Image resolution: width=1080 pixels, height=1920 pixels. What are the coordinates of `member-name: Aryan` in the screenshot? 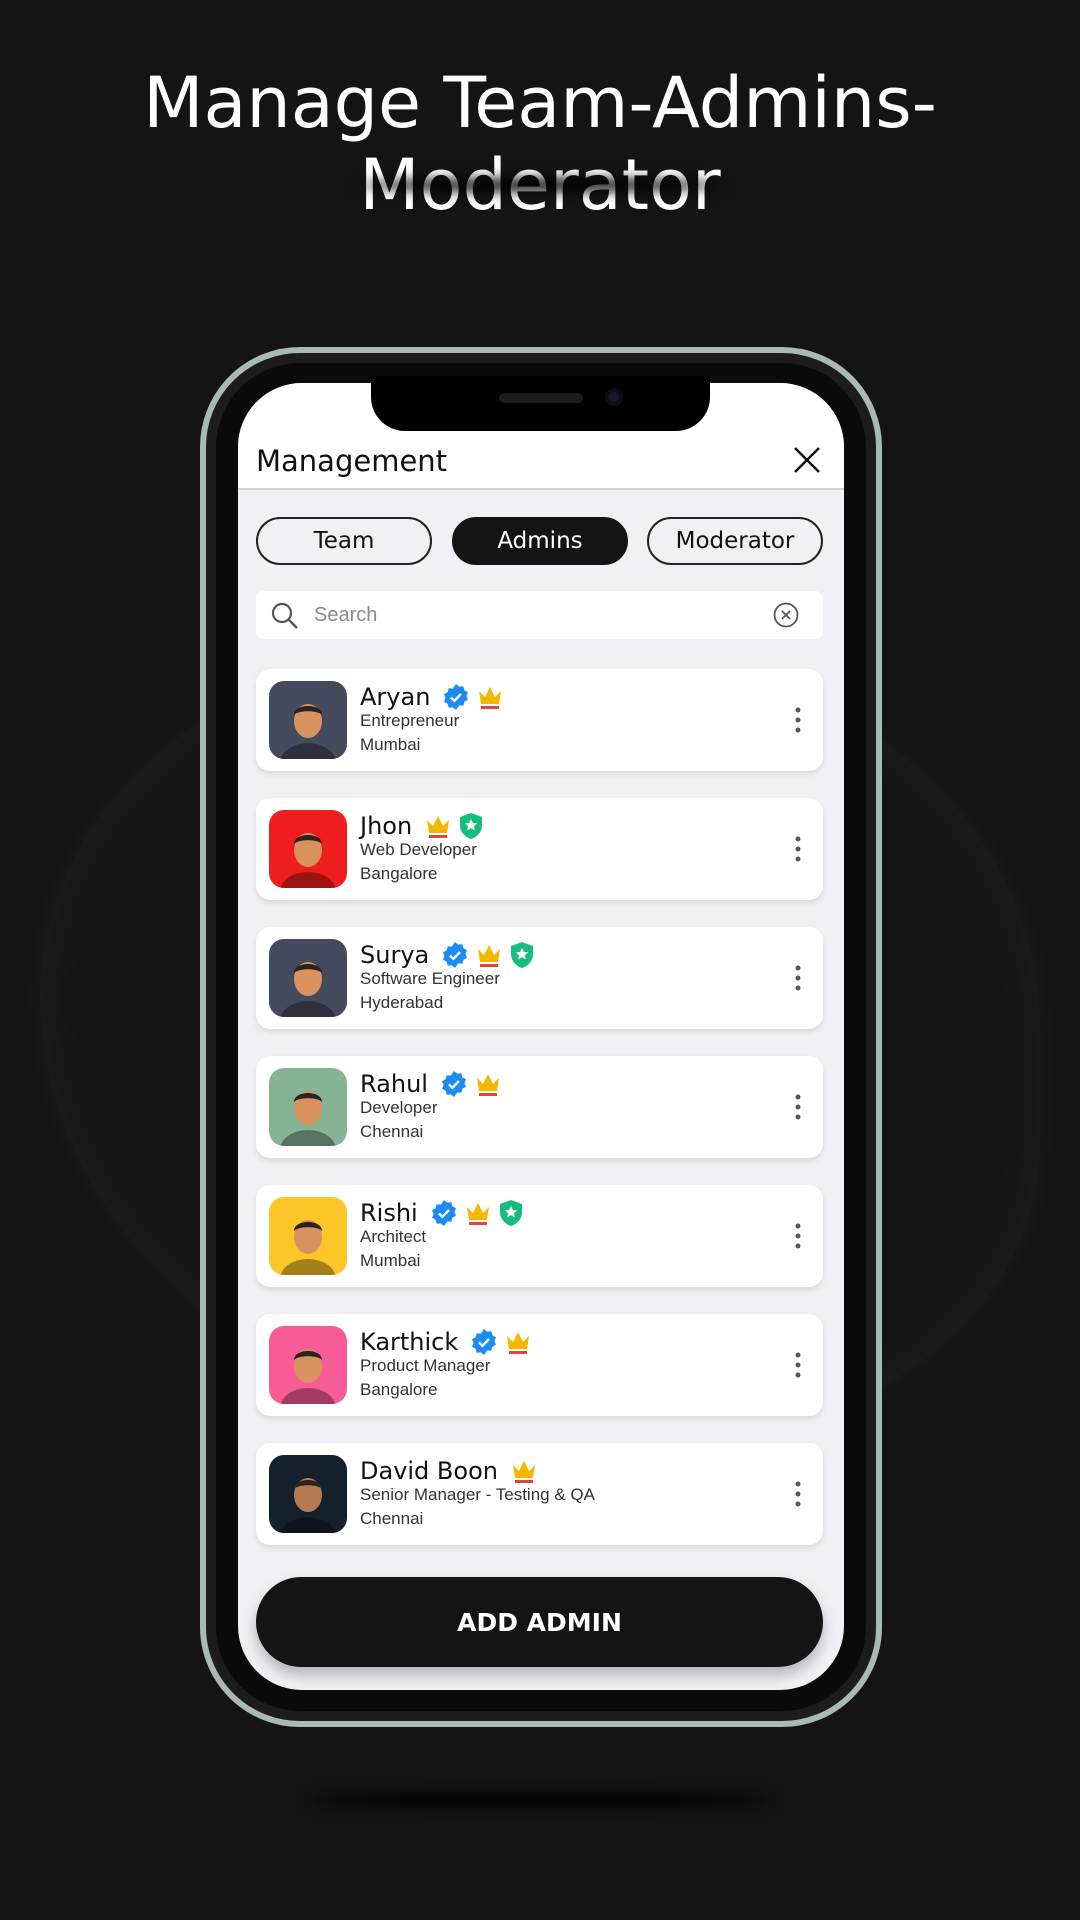 It's located at (395, 697).